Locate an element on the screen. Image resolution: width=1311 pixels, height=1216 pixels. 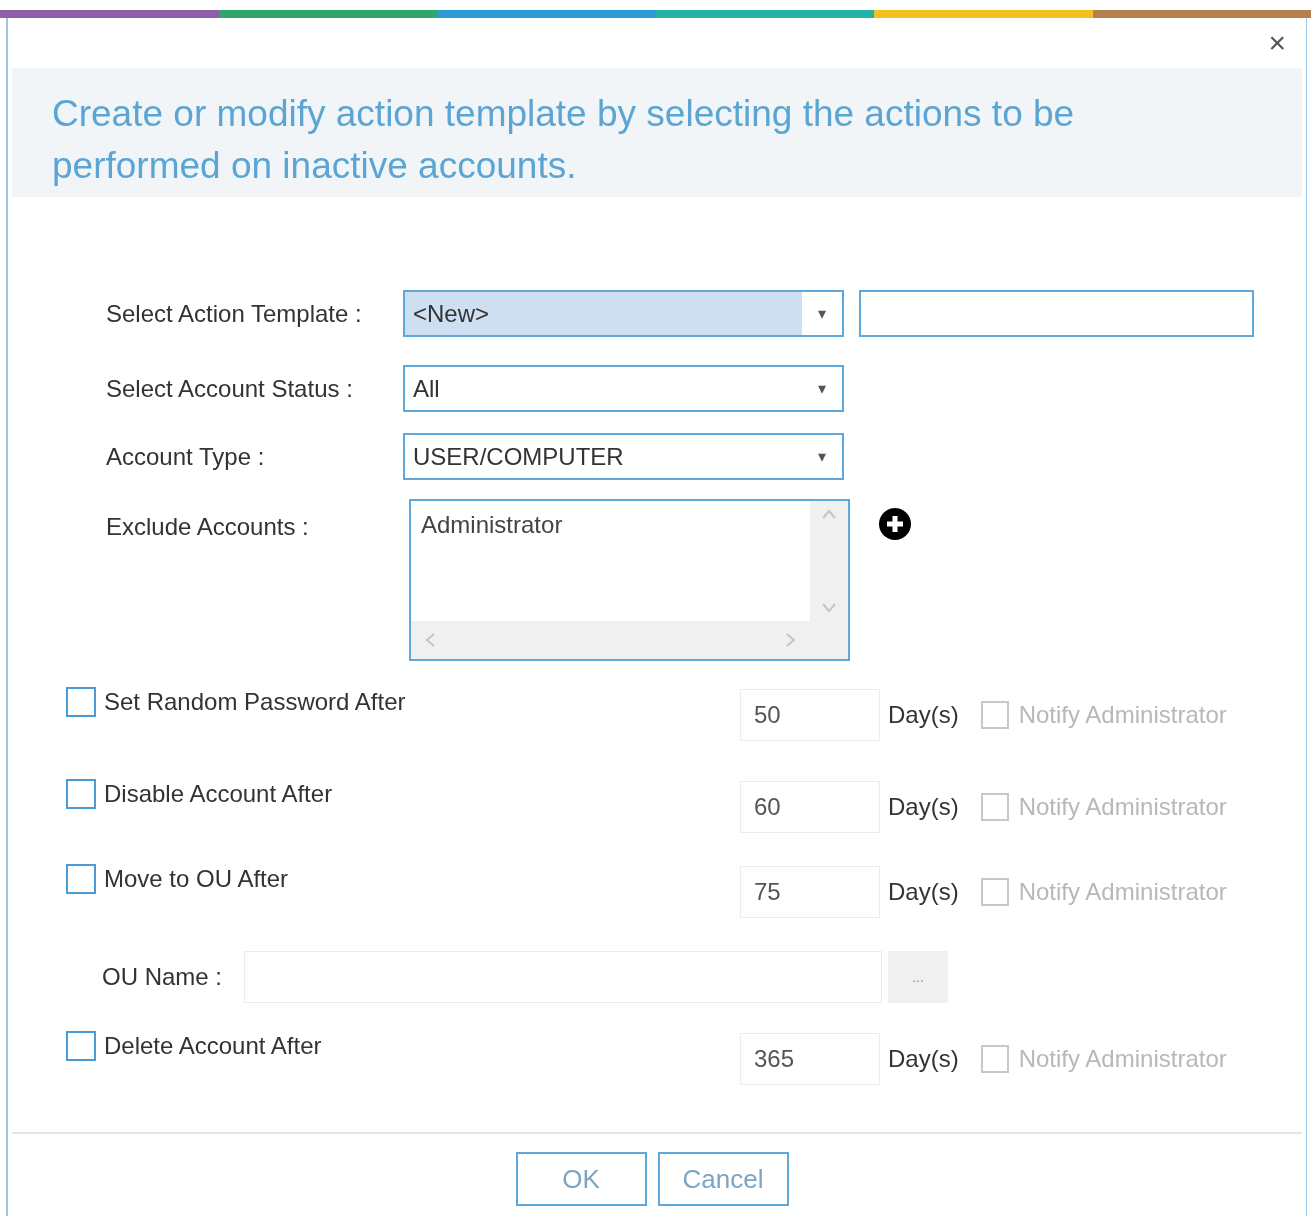
dropdown: <New> ▾ is located at coordinates (623, 313).